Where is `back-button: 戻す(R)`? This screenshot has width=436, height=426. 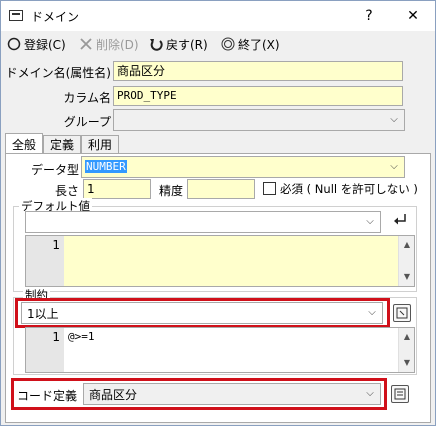
back-button: 戻す(R) is located at coordinates (178, 44).